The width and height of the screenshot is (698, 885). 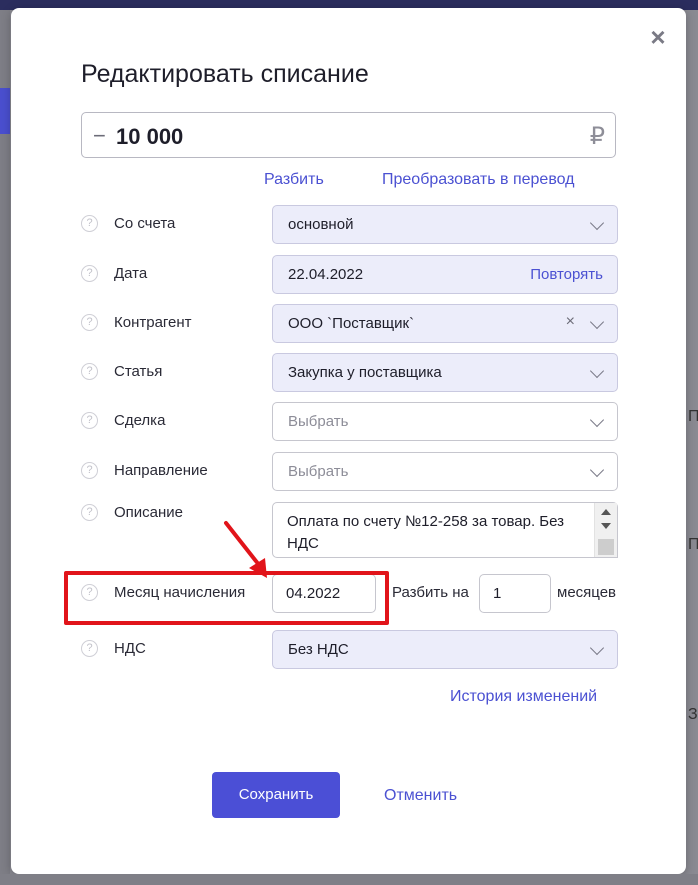 What do you see at coordinates (445, 649) in the screenshot?
I see `vat-select: Без НДС` at bounding box center [445, 649].